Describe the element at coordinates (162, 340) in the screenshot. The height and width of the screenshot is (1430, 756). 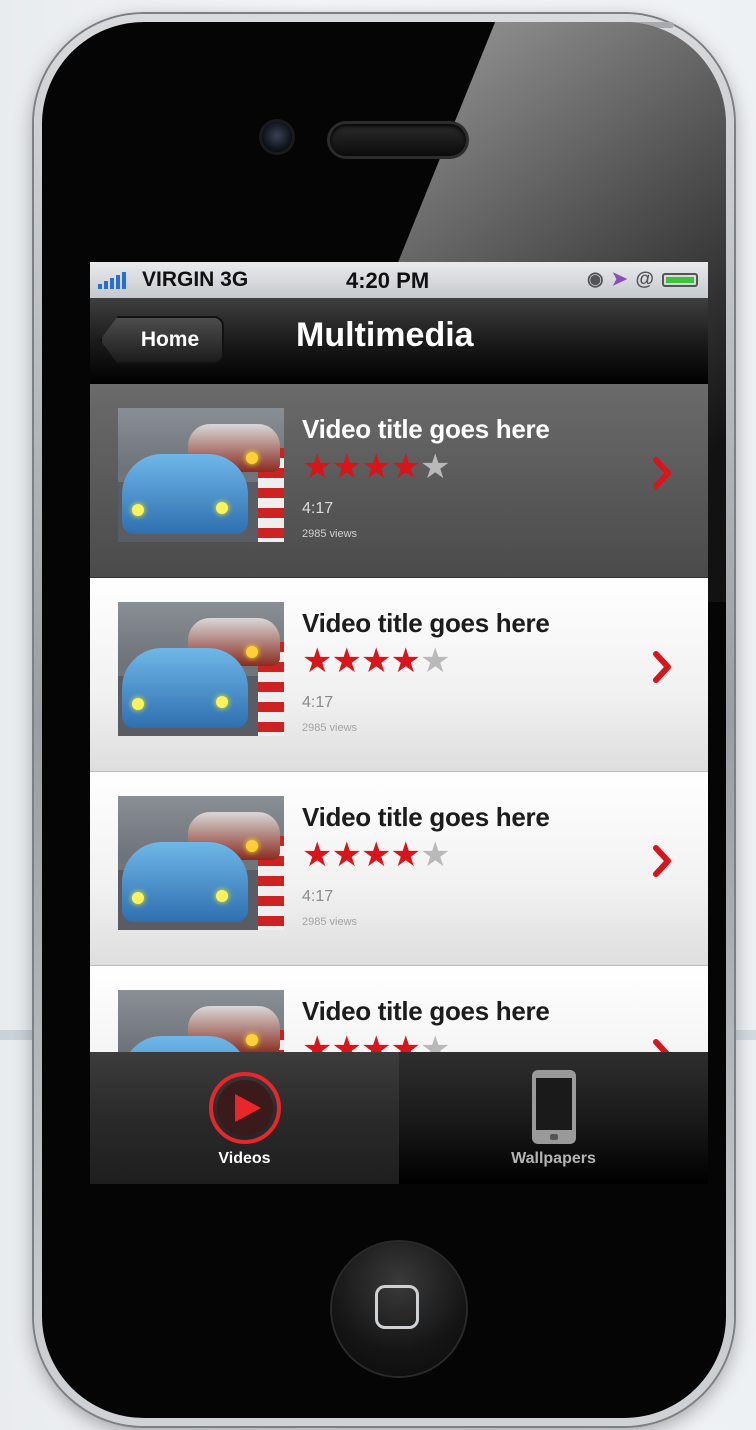
I see `home-back-button: Home` at that location.